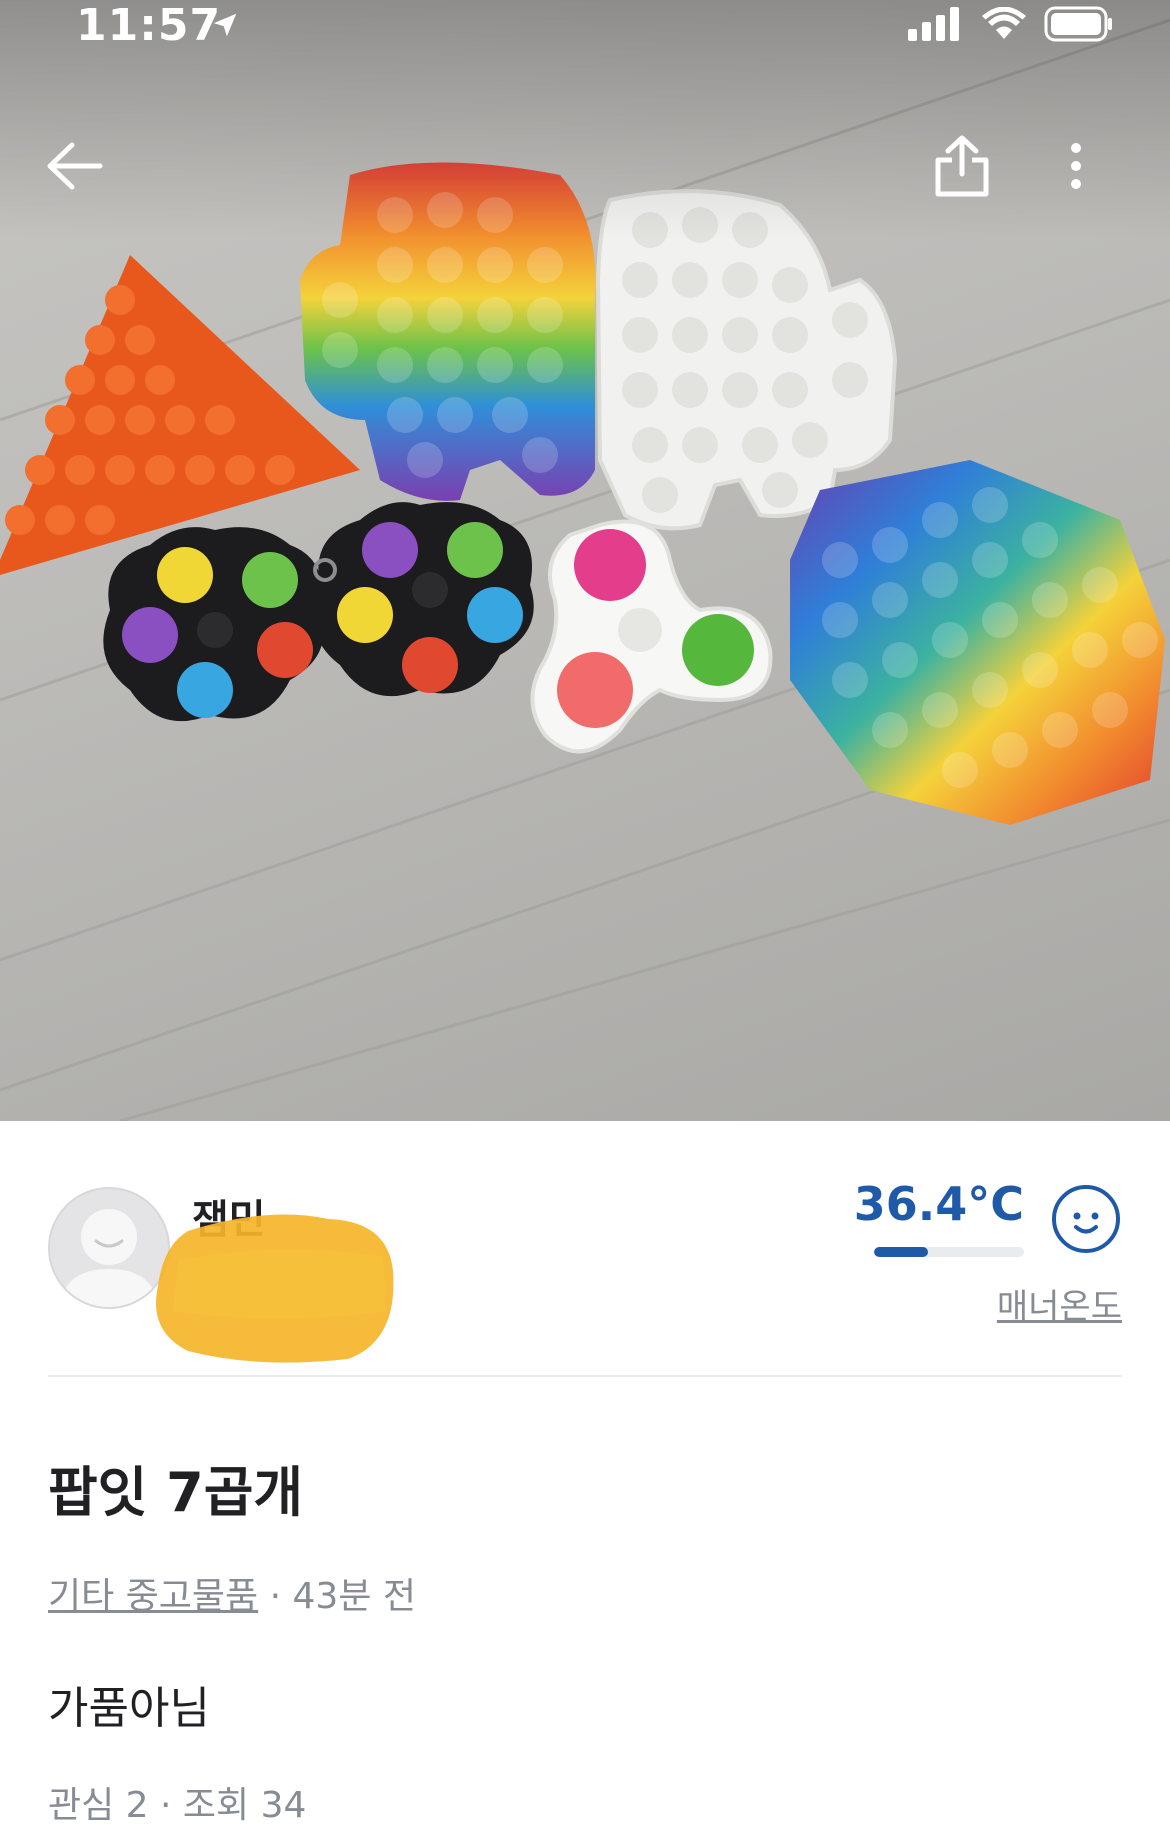 The width and height of the screenshot is (1170, 1828). I want to click on more-vertical-icon, so click(1076, 168).